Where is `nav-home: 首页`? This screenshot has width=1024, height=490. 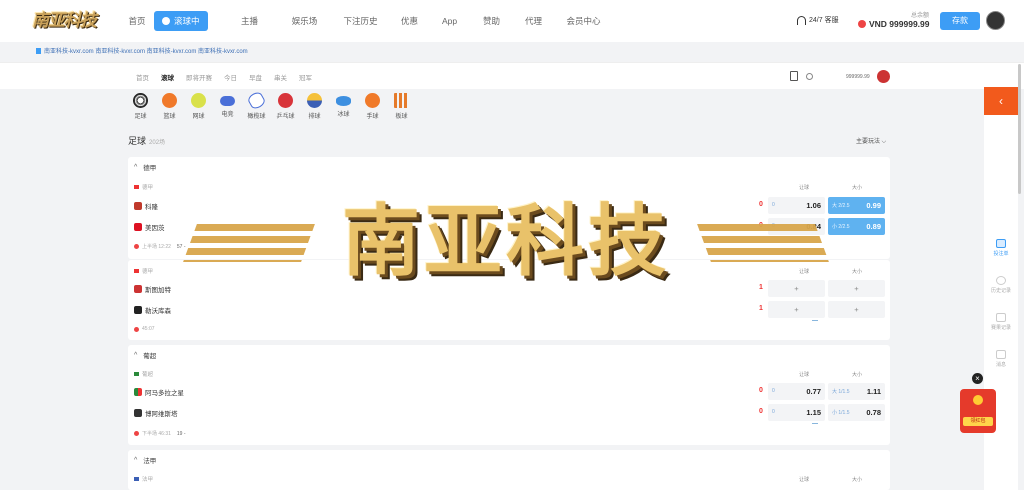
nav-home: 首页 is located at coordinates (137, 21).